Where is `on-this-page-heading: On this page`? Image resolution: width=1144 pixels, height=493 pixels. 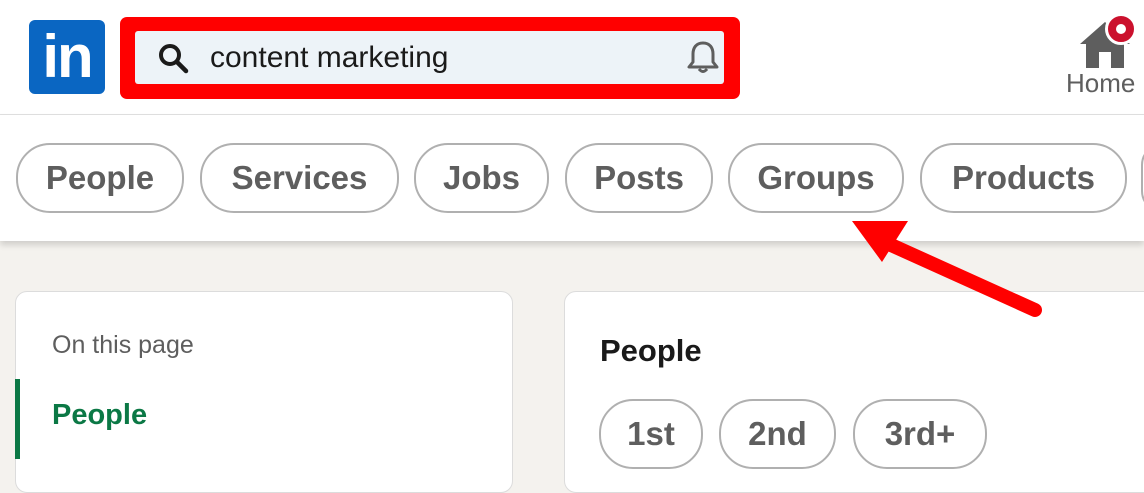 on-this-page-heading: On this page is located at coordinates (123, 345).